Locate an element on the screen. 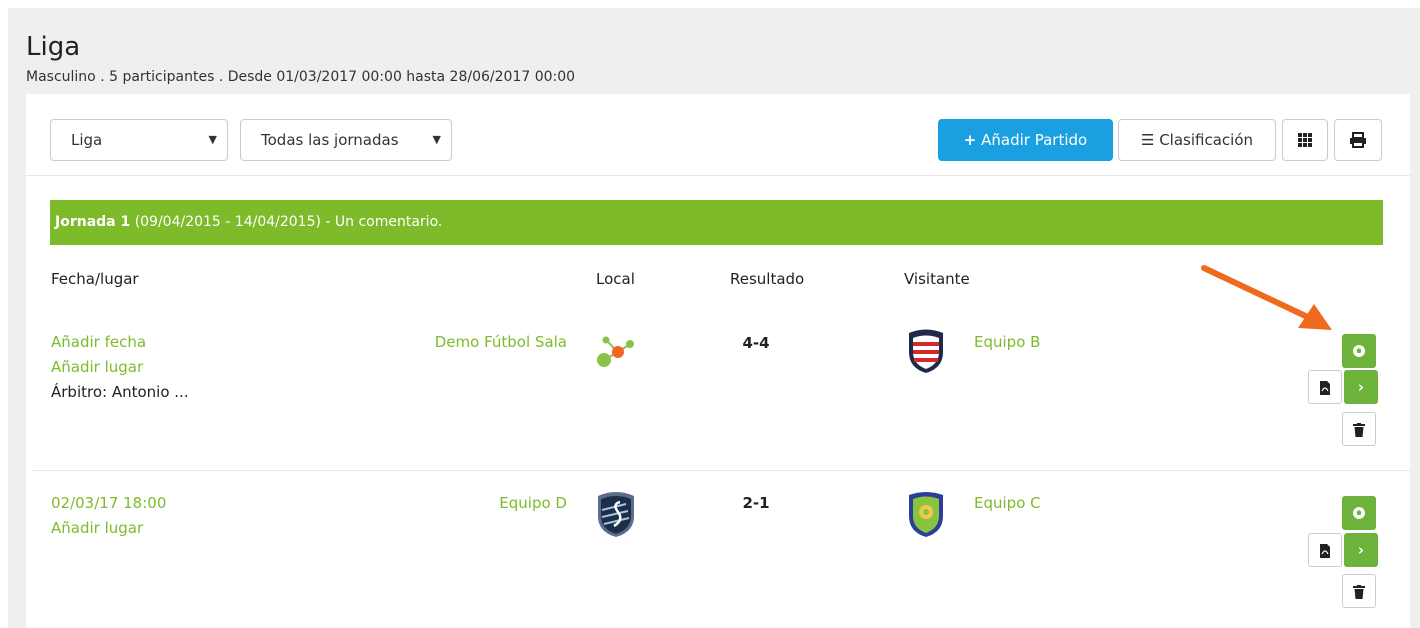 This screenshot has width=1420, height=628. print-button is located at coordinates (1358, 140).